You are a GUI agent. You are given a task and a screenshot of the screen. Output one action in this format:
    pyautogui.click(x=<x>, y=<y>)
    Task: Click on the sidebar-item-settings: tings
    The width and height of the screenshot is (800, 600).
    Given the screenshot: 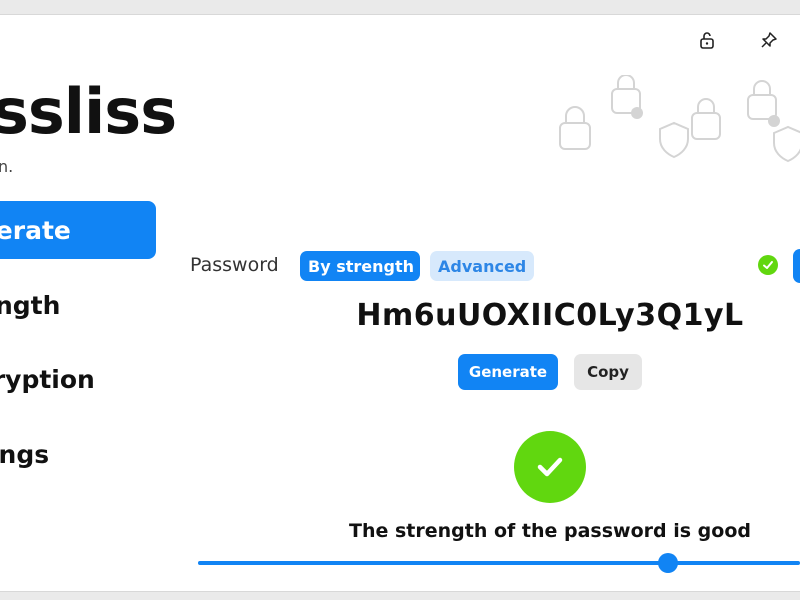 What is the action you would take?
    pyautogui.click(x=78, y=454)
    